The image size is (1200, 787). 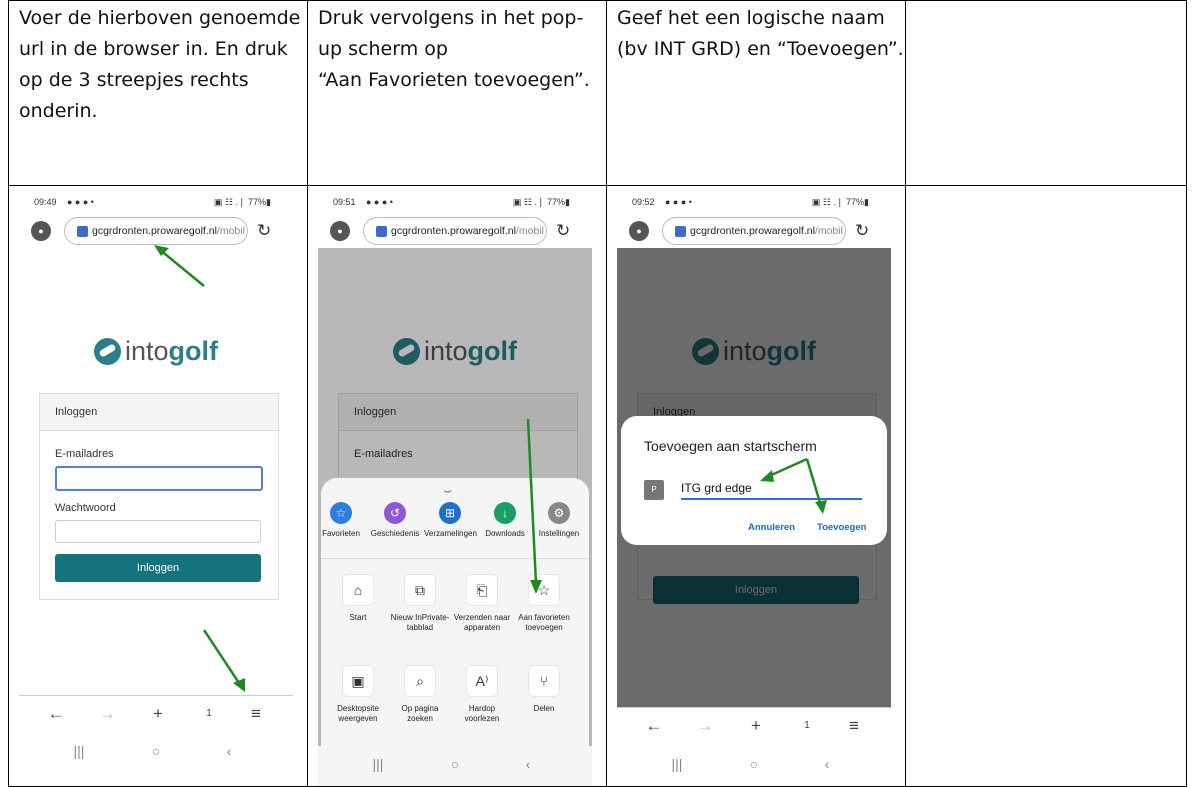 What do you see at coordinates (395, 513) in the screenshot?
I see `history-icon: ↺` at bounding box center [395, 513].